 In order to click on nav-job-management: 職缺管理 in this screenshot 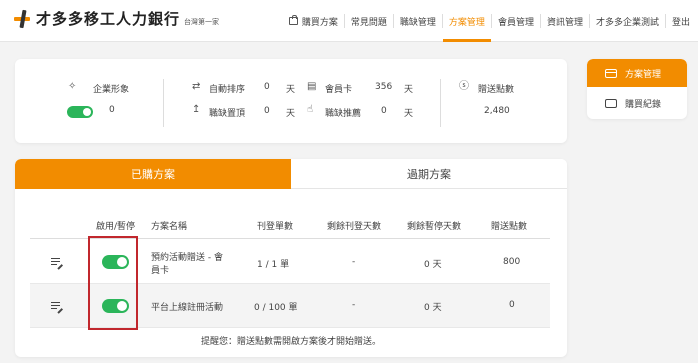, I will do `click(418, 21)`.